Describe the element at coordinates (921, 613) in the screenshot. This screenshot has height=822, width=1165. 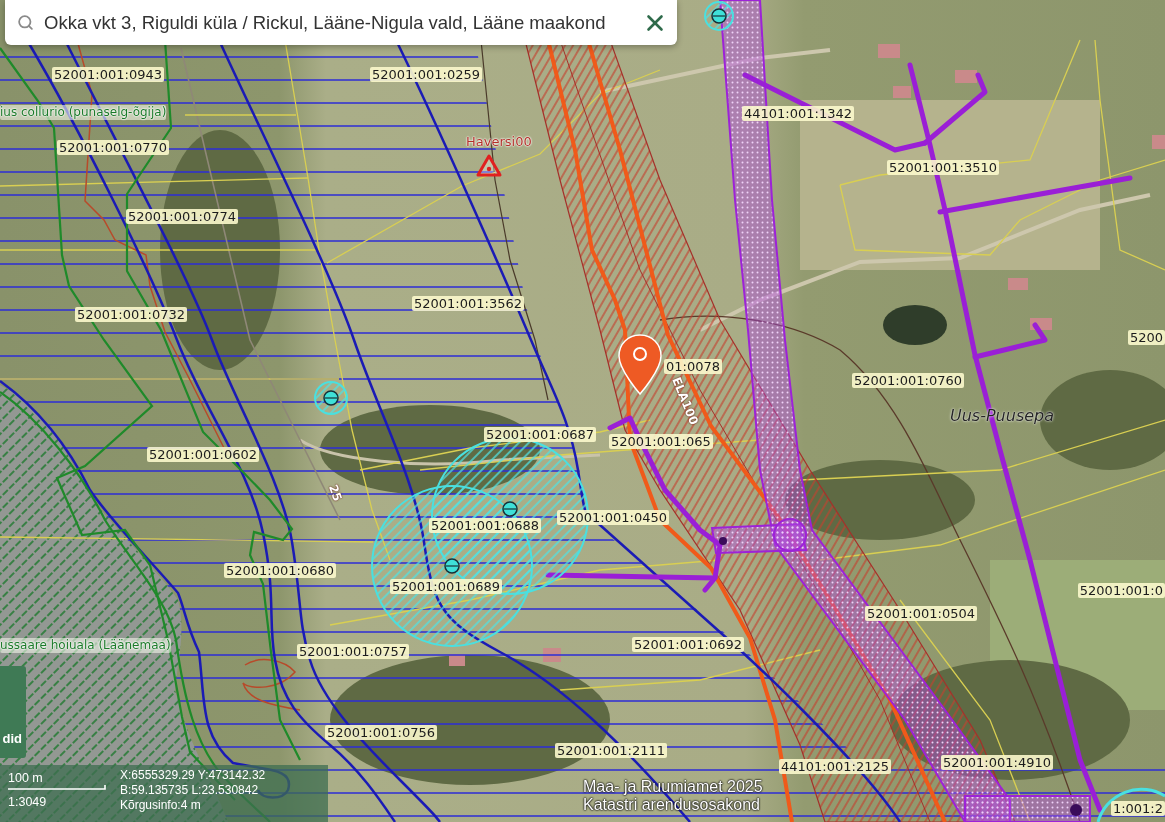
I see `parcel-label: 52001:001:0504` at that location.